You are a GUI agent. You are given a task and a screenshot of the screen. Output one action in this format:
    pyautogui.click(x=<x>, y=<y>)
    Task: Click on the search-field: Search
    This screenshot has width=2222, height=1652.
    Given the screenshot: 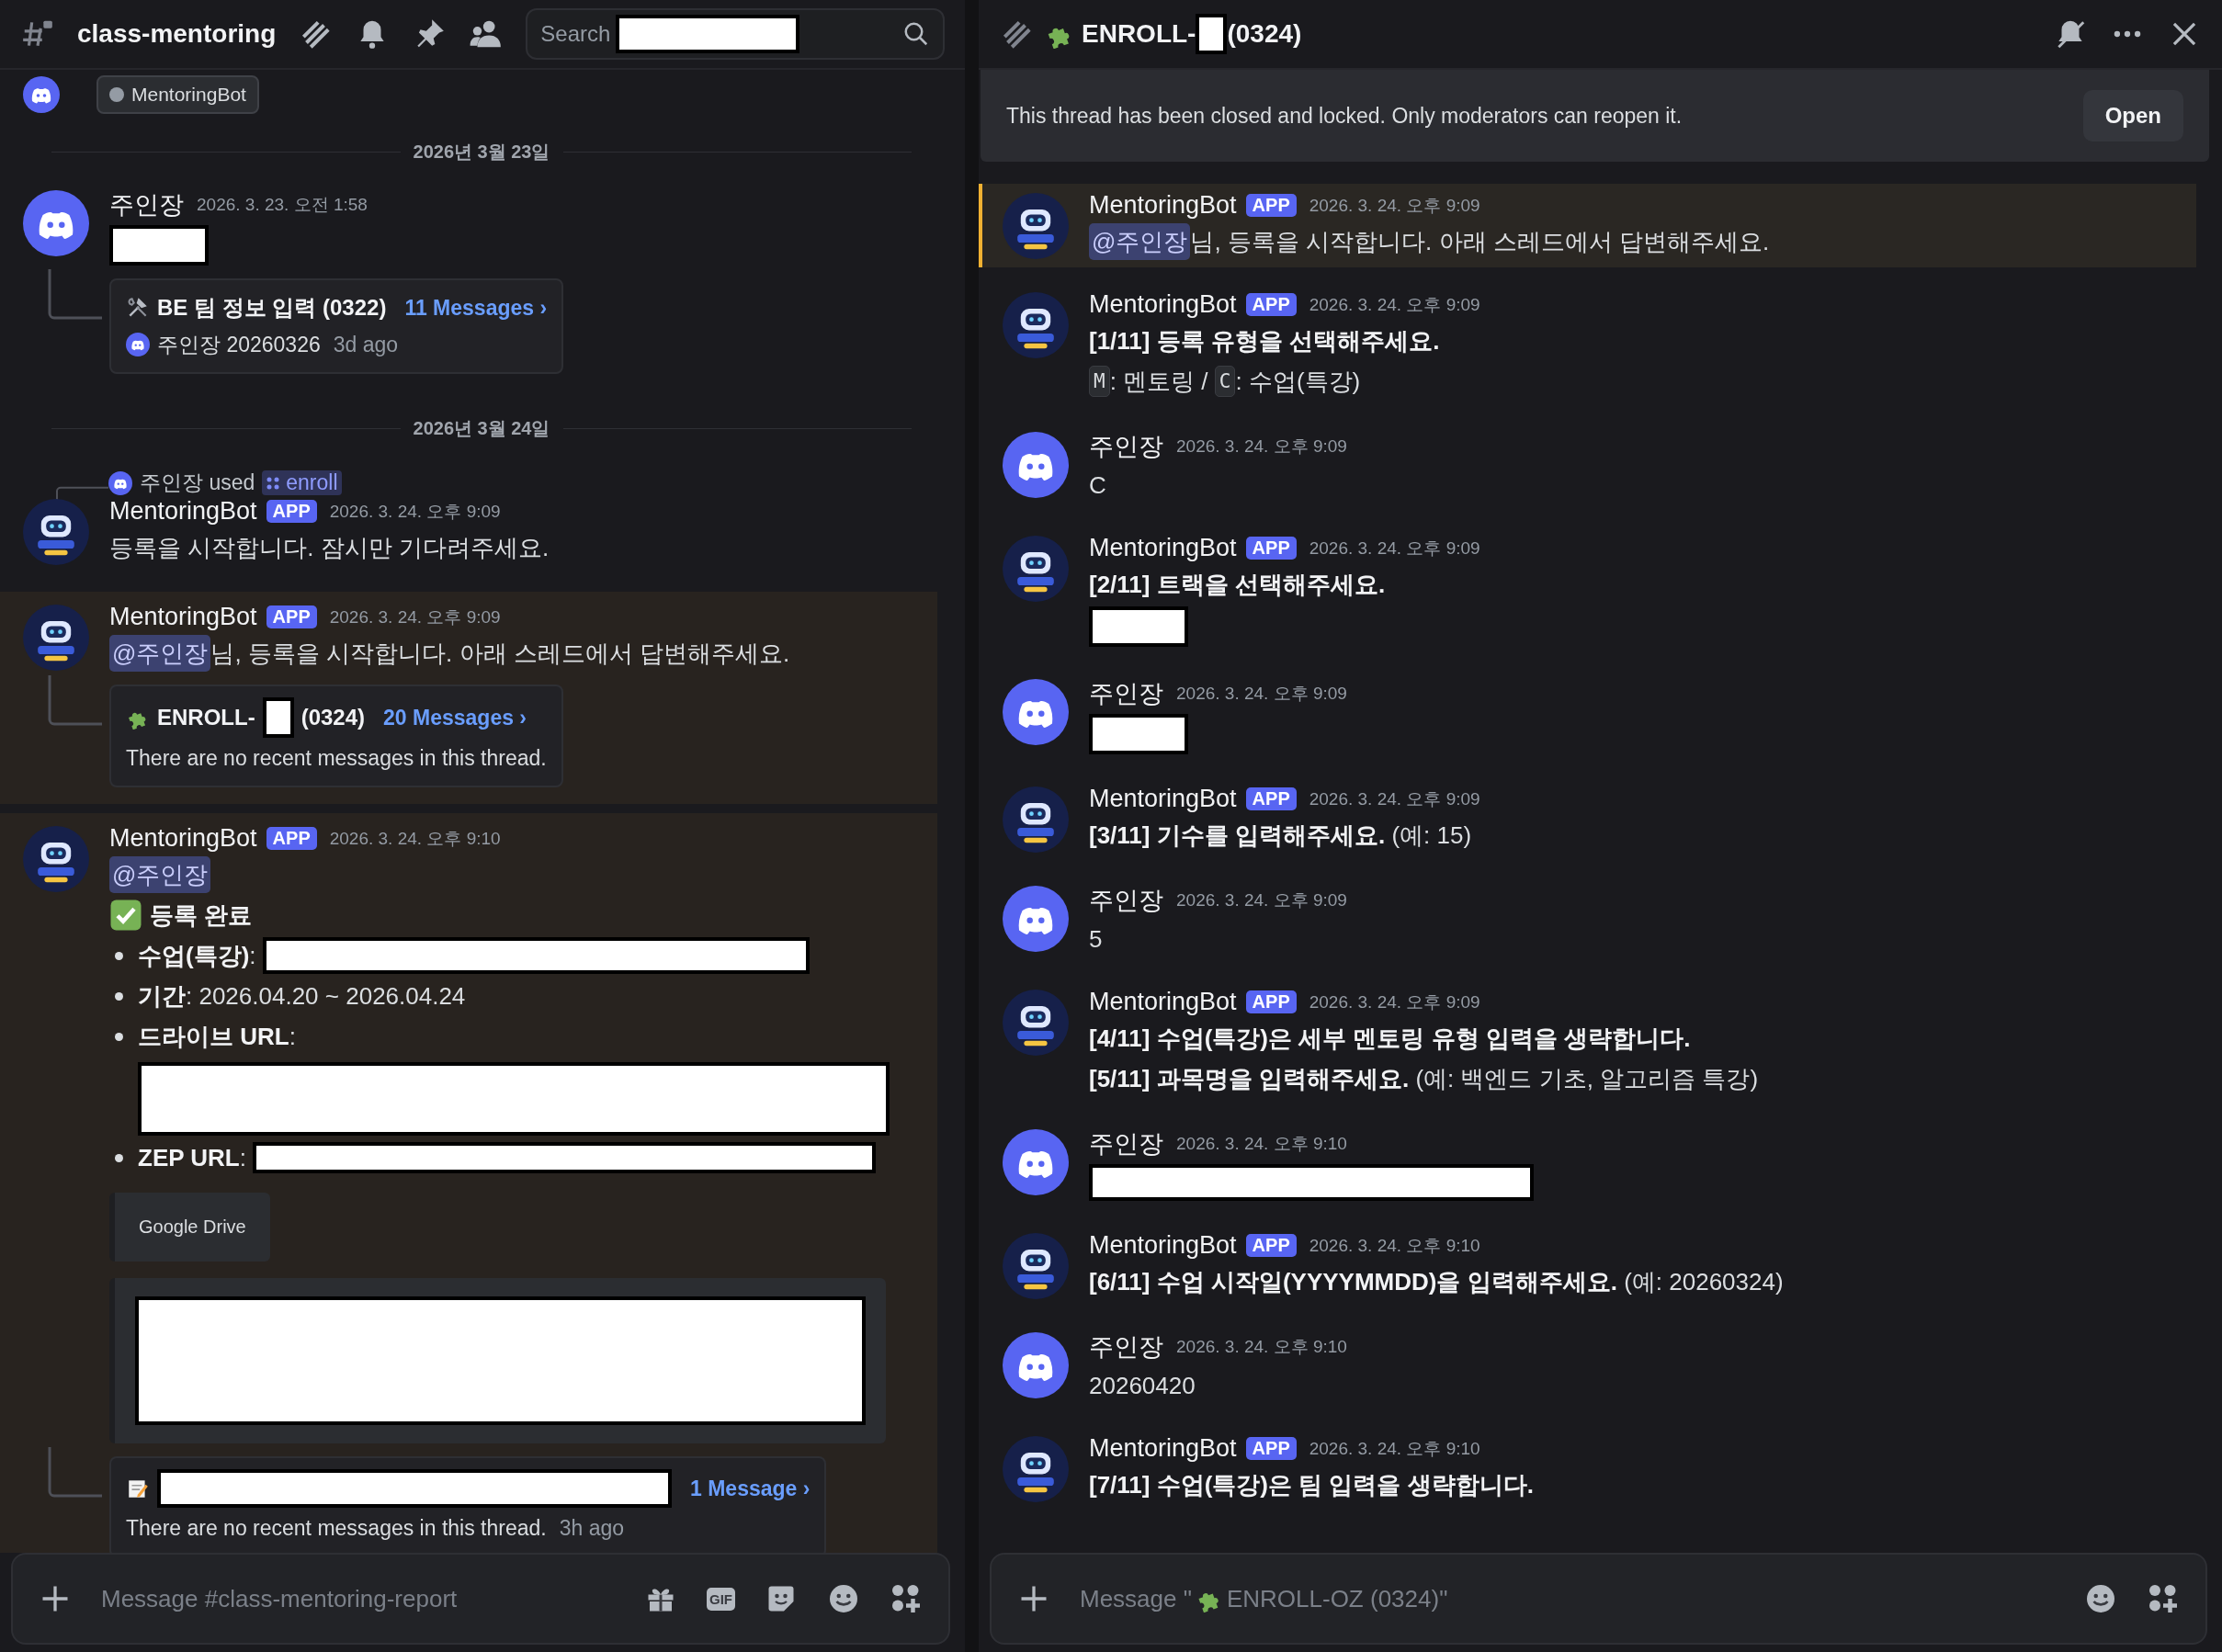 What is the action you would take?
    pyautogui.click(x=735, y=34)
    